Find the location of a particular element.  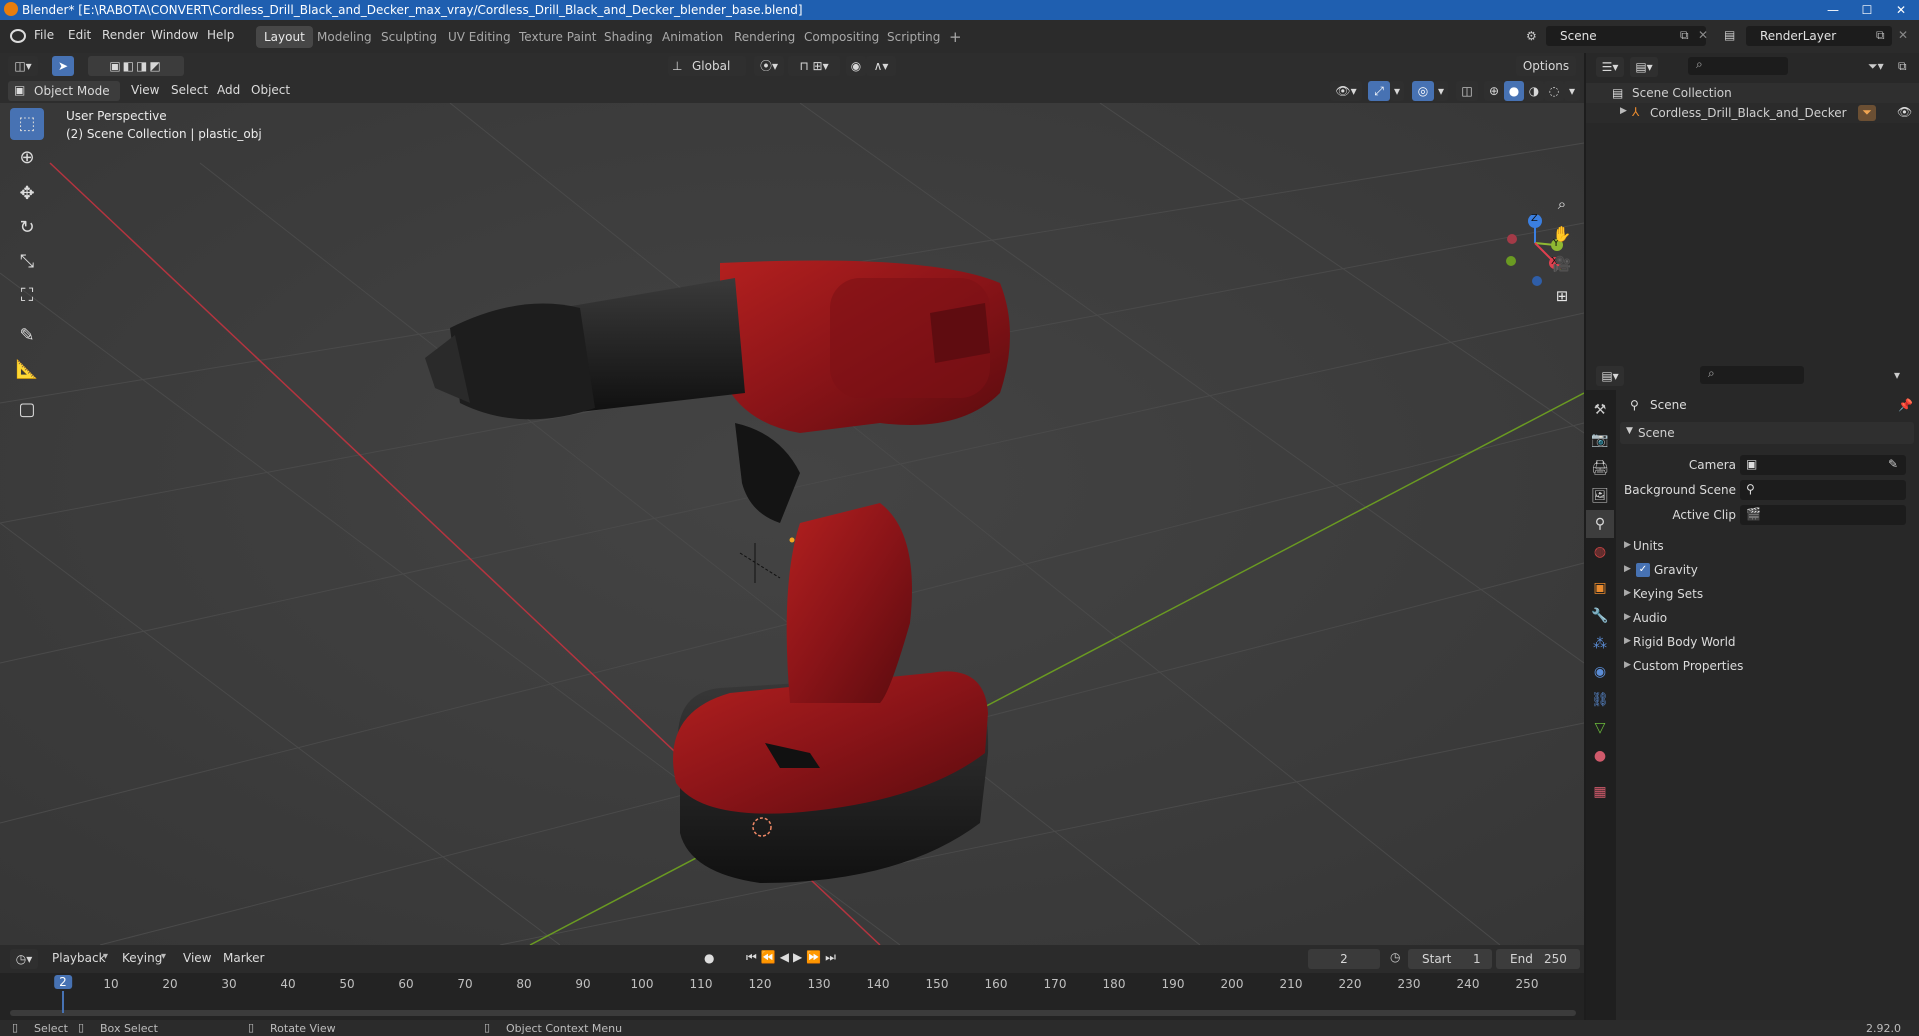

viewport-menu-select: Select is located at coordinates (189, 90).